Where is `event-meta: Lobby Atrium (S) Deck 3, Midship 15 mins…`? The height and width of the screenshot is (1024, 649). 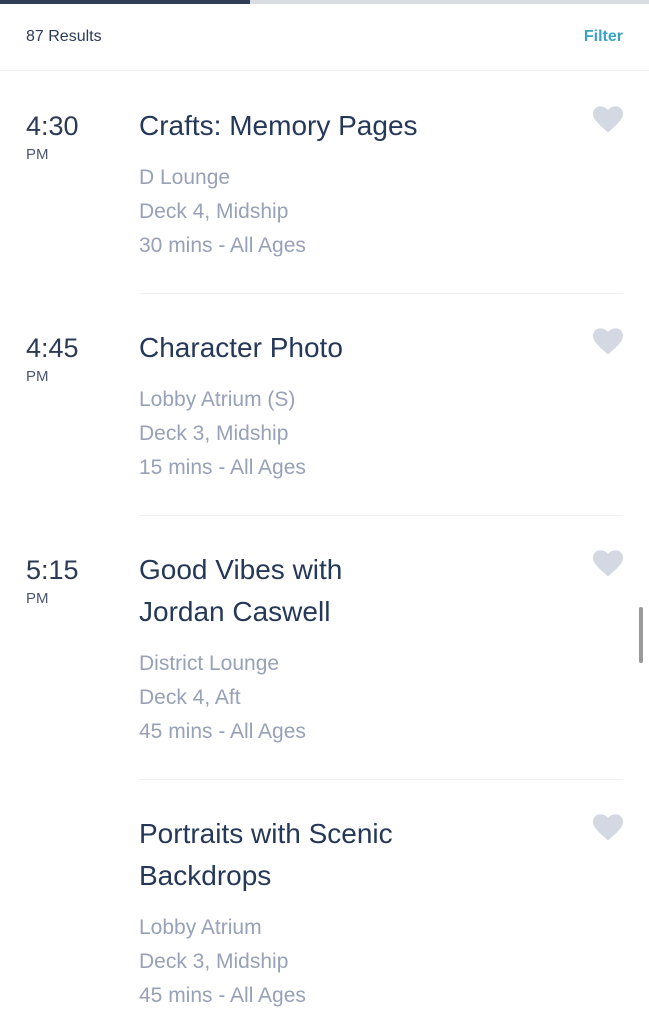 event-meta: Lobby Atrium (S) Deck 3, Midship 15 mins… is located at coordinates (359, 434).